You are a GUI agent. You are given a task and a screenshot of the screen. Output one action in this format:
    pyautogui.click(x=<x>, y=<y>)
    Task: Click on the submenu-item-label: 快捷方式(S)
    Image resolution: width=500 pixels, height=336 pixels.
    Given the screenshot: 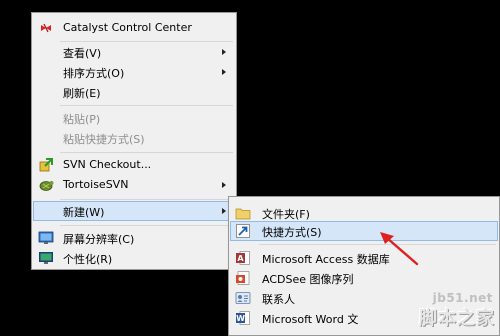 What is the action you would take?
    pyautogui.click(x=292, y=232)
    